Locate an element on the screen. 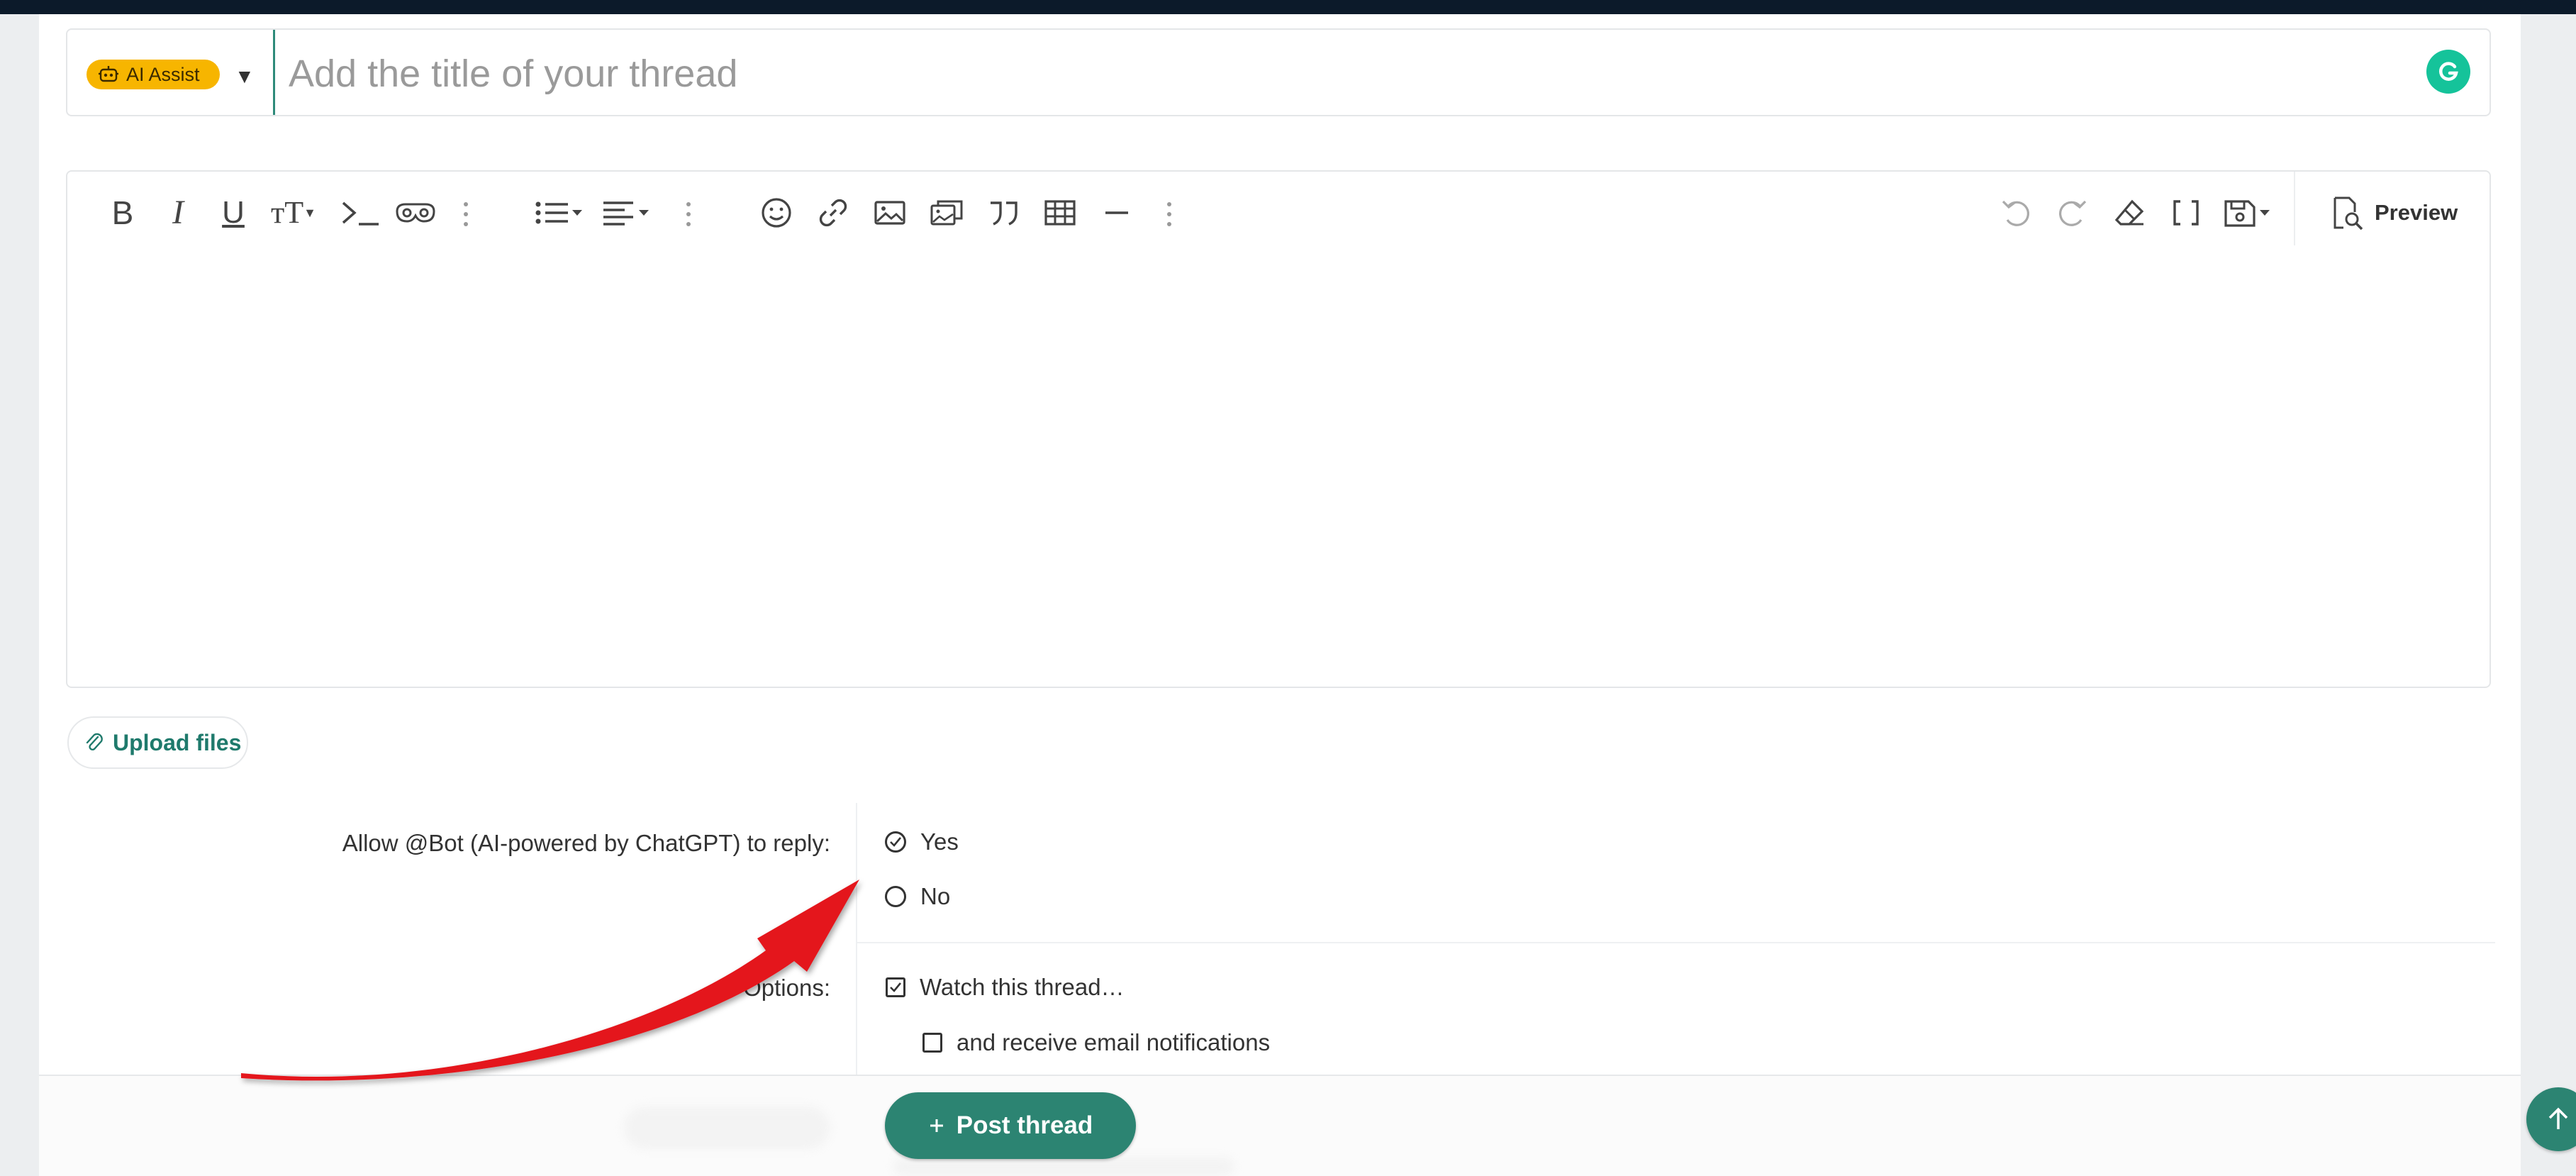 The height and width of the screenshot is (1176, 2576). plus-icon is located at coordinates (936, 1126).